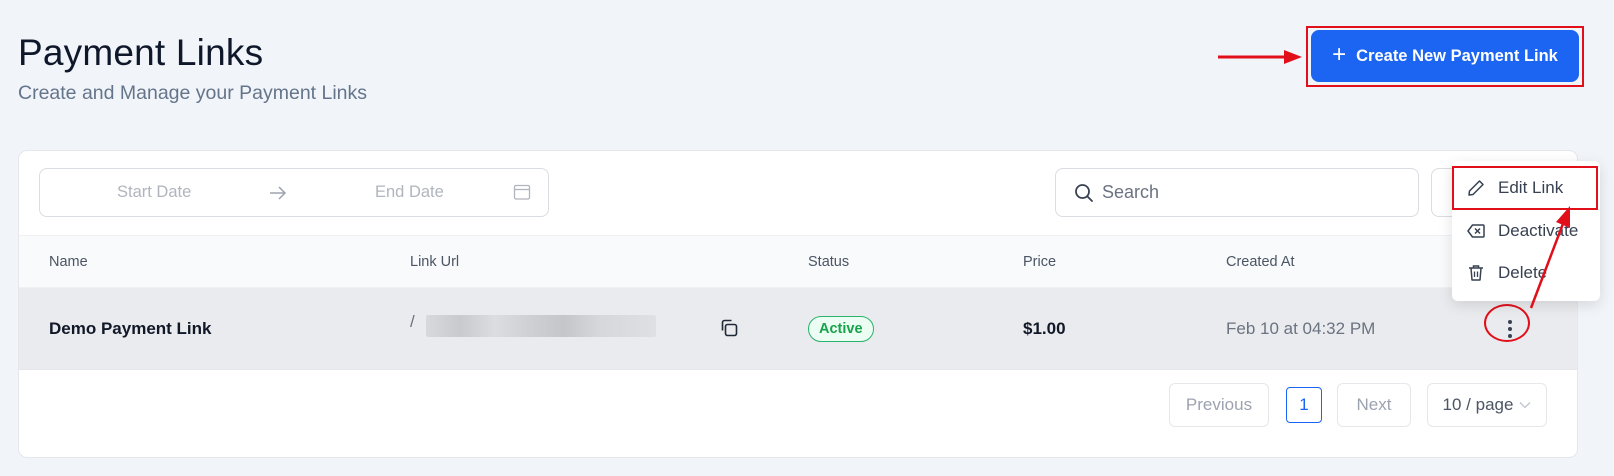  Describe the element at coordinates (1260, 262) in the screenshot. I see `column-header-created-at: Created At` at that location.